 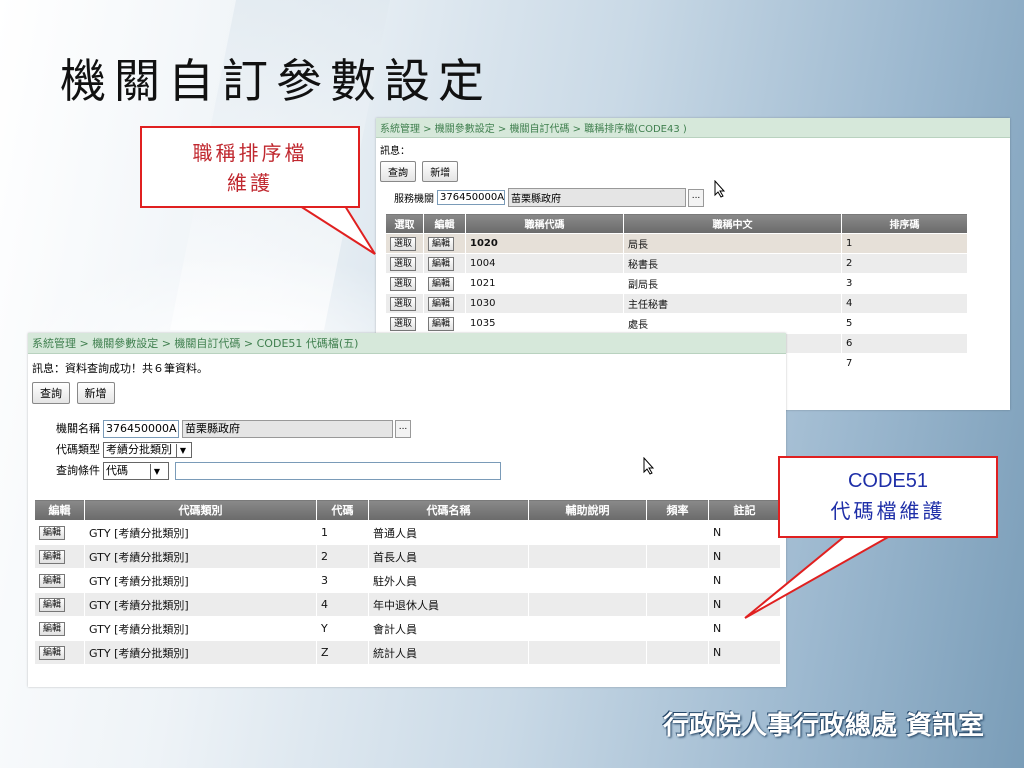 I want to click on table-row: 編輯 GTY [考績分批類別] 2 首長人員 N, so click(x=407, y=556).